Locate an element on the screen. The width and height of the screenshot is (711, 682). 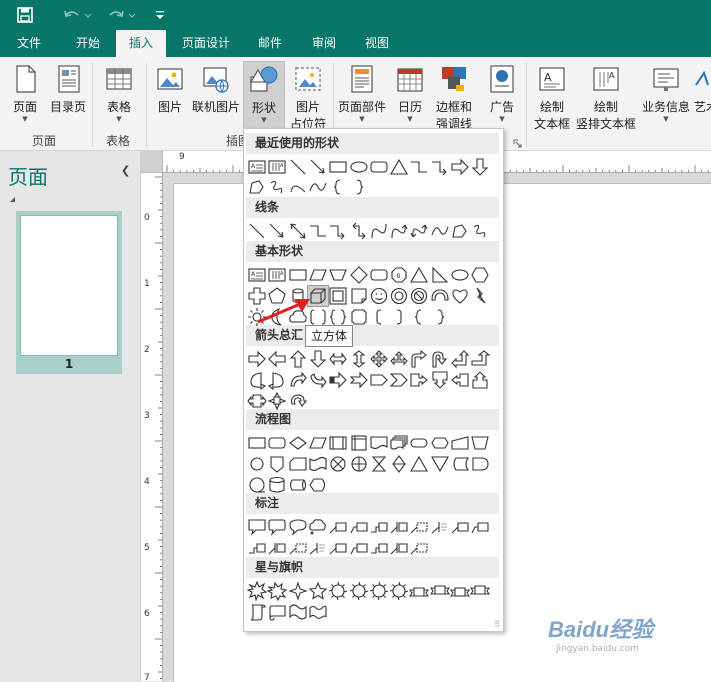
shape-arrowUD-icon is located at coordinates (359, 359).